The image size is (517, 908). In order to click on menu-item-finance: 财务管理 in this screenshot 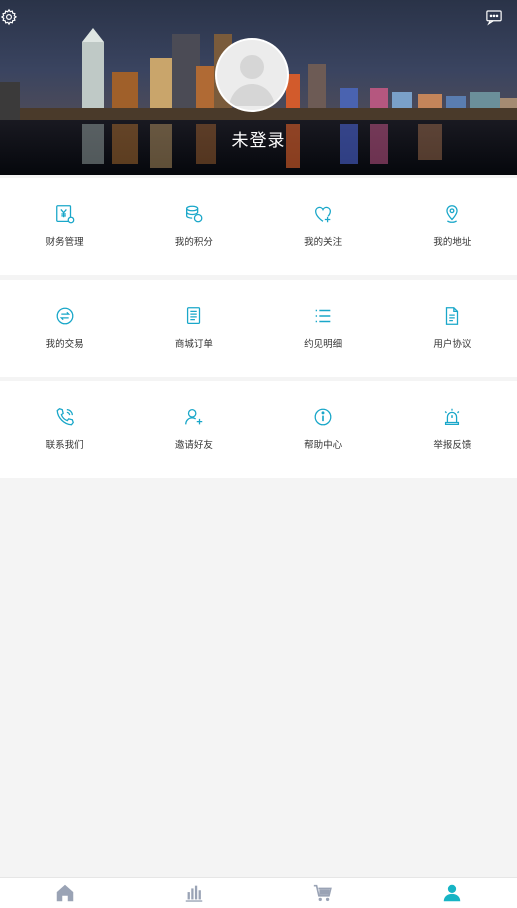, I will do `click(64, 226)`.